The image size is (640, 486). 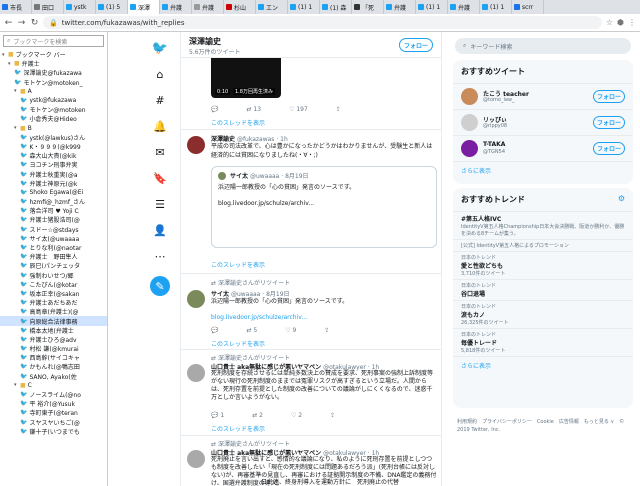 I want to click on bookmark-item: 🐦 モトケン@motoken_, so click(x=53, y=82).